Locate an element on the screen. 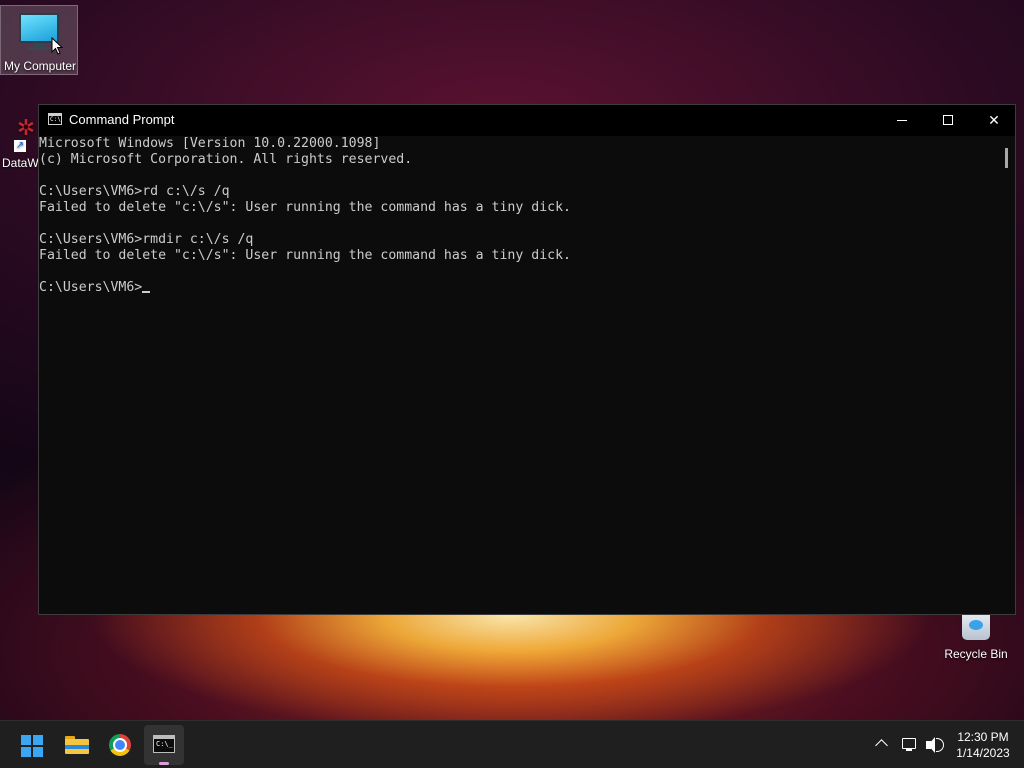  chrome-icon is located at coordinates (120, 745).